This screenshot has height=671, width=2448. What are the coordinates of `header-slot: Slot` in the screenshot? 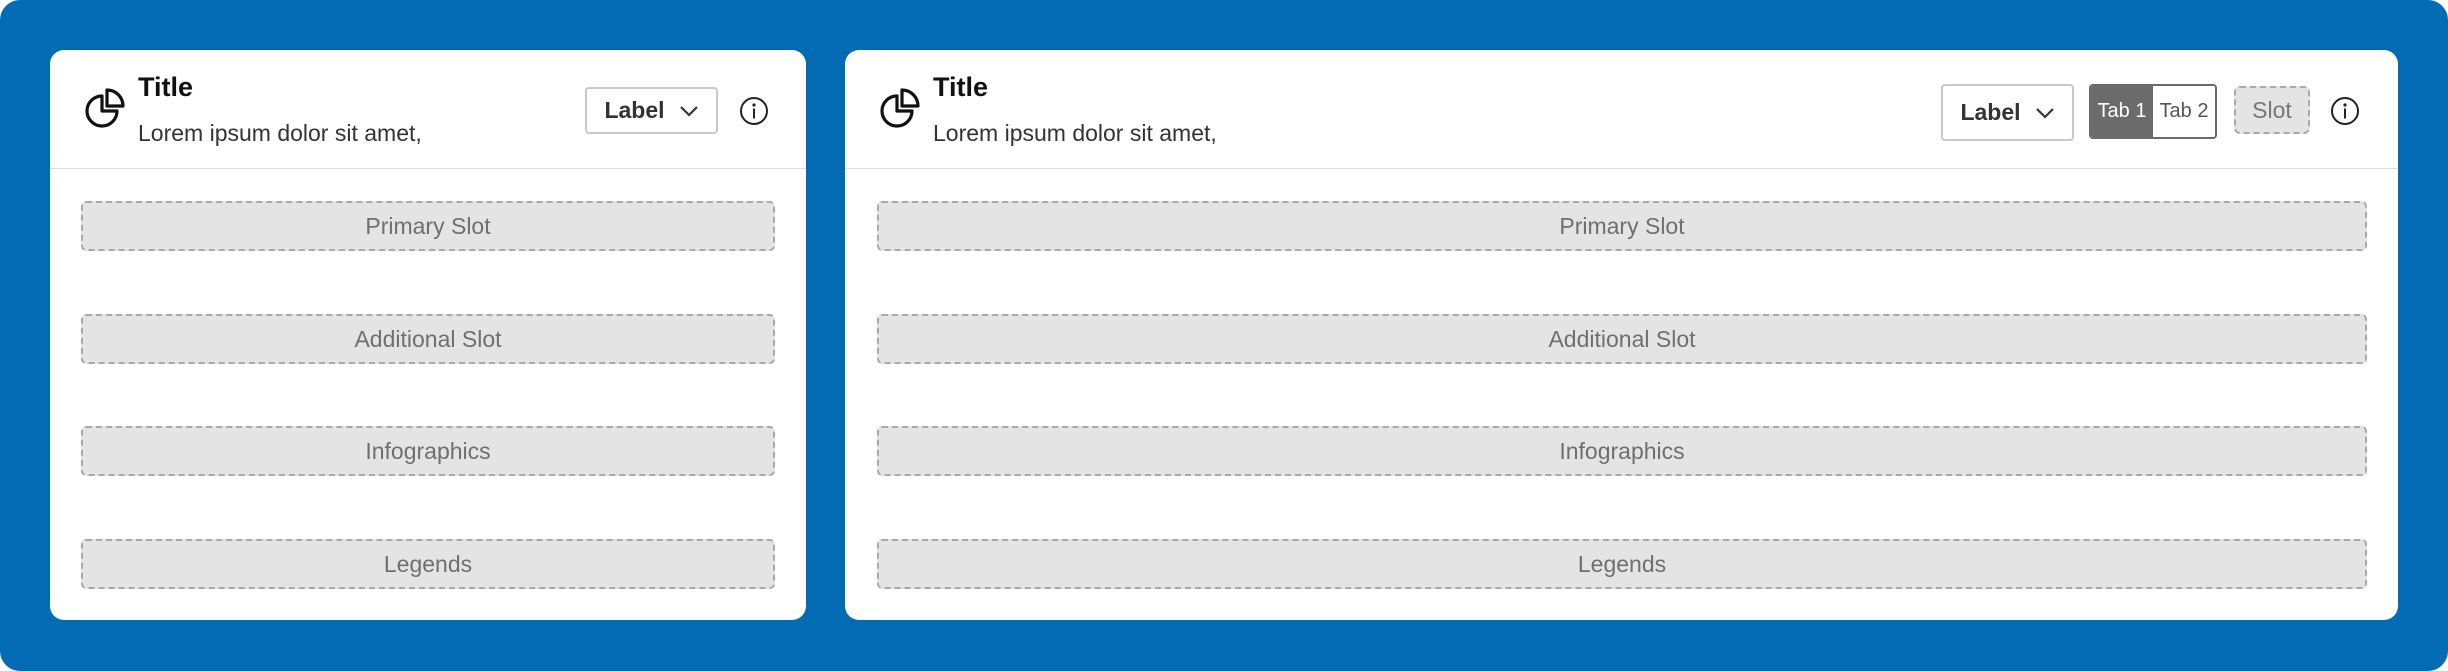 It's located at (2272, 110).